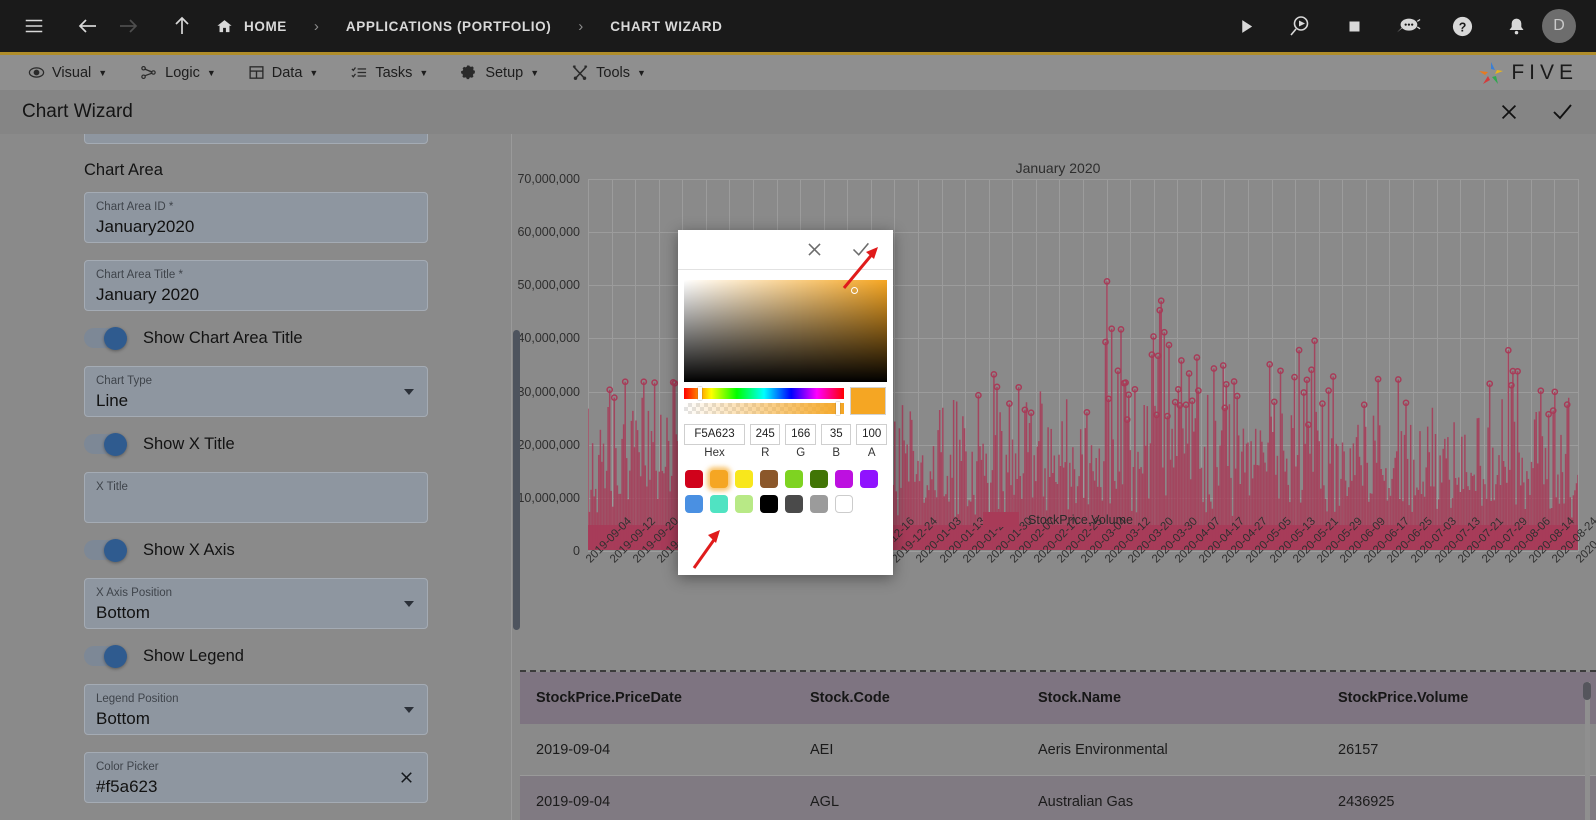 The image size is (1596, 820). Describe the element at coordinates (406, 780) in the screenshot. I see `clear-color-close-icon` at that location.